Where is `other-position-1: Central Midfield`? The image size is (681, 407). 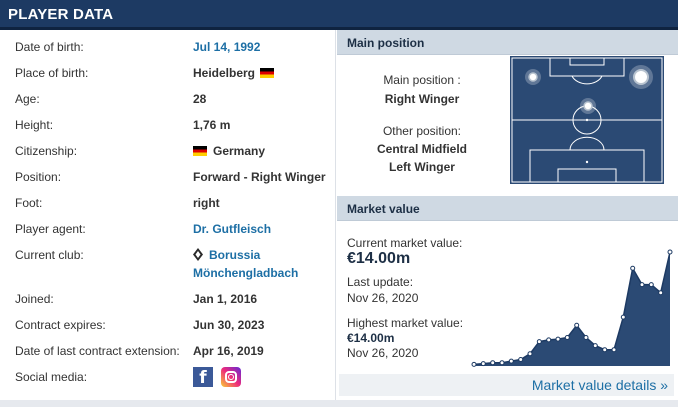 other-position-1: Central Midfield is located at coordinates (421, 149).